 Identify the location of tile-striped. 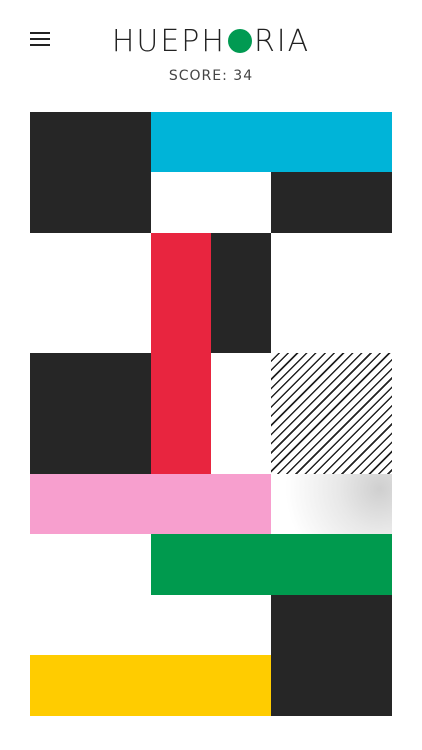
(331, 413).